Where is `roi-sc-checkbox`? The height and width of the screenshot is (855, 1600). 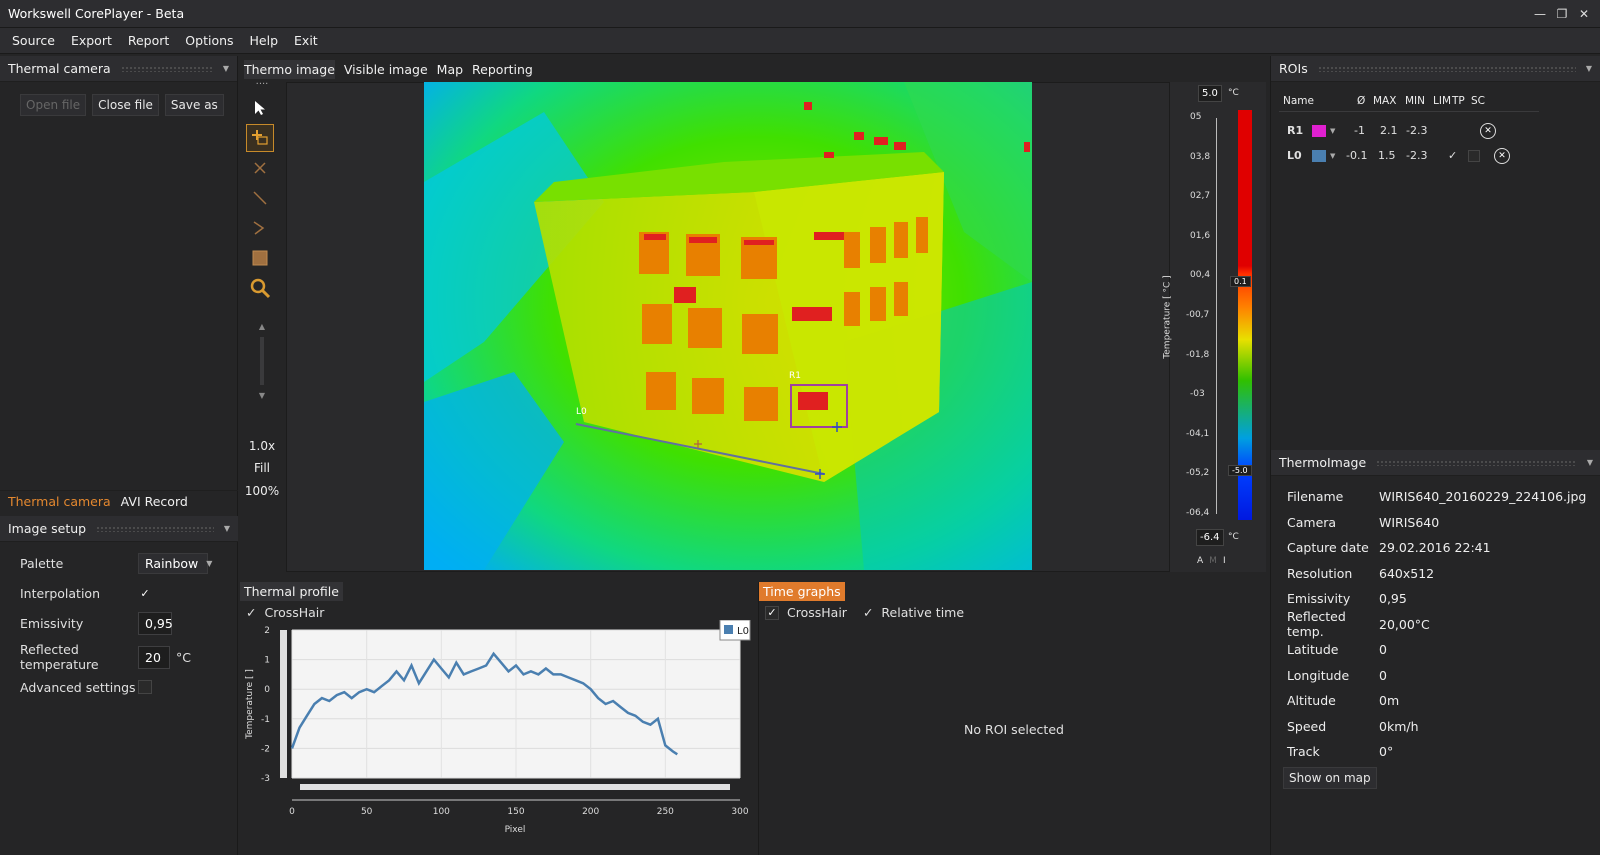 roi-sc-checkbox is located at coordinates (1474, 155).